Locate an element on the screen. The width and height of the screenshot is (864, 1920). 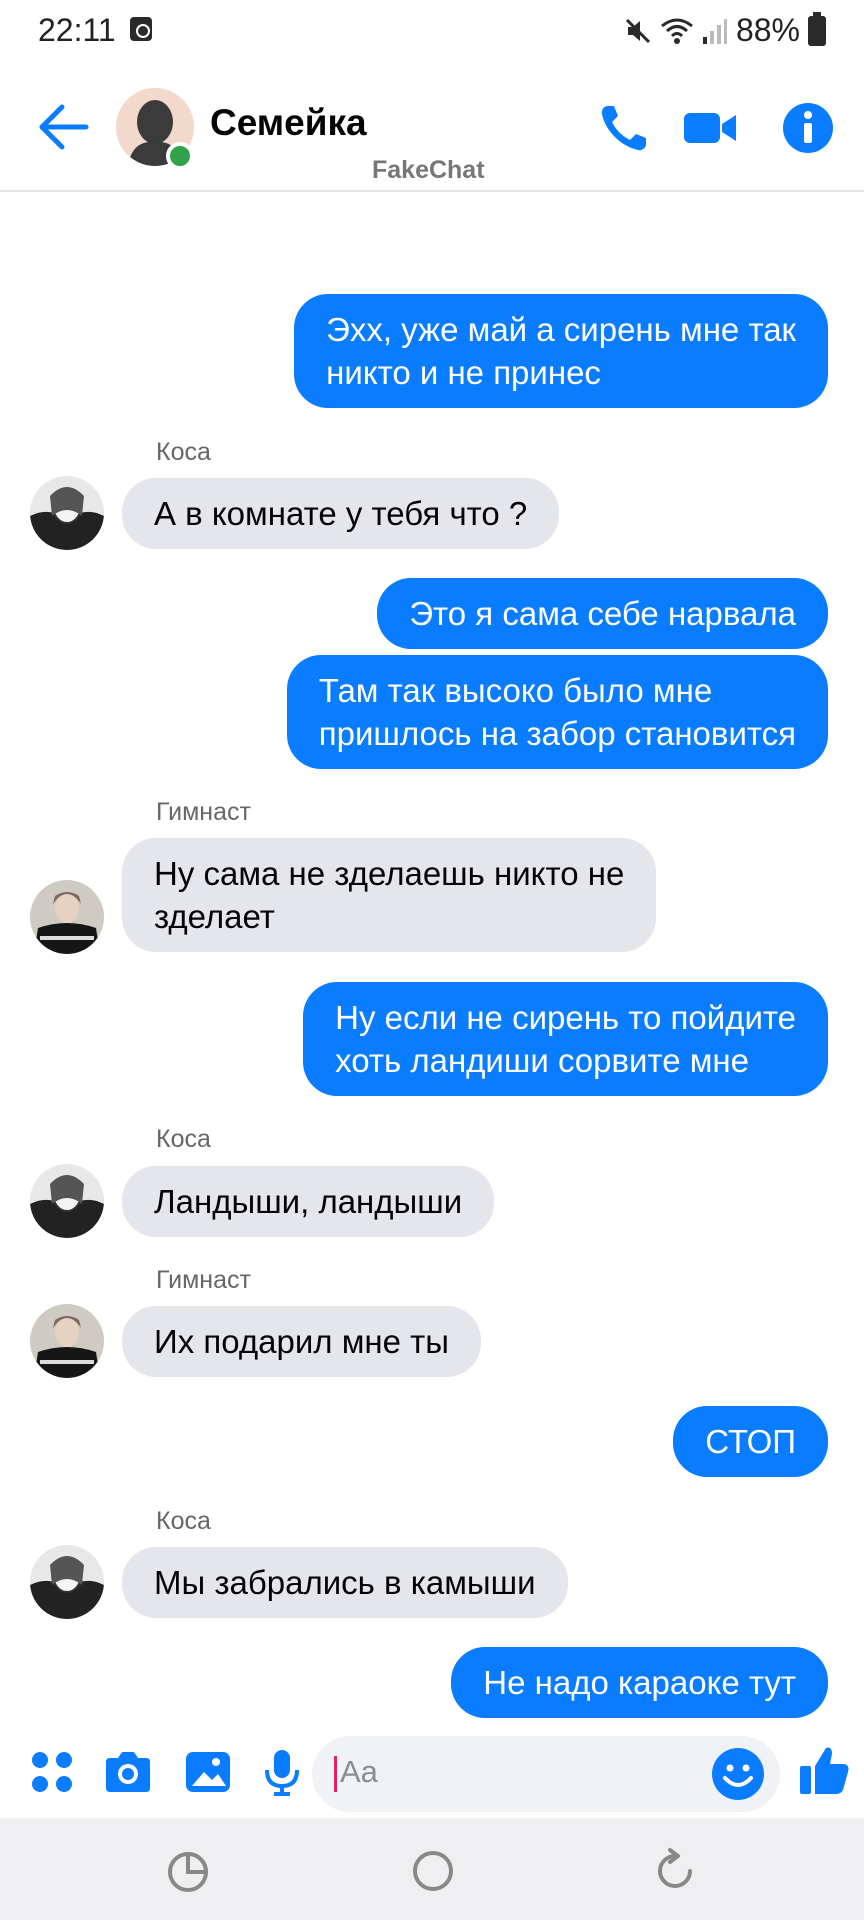
incoming-message: Их подарил мне ты is located at coordinates (301, 1341).